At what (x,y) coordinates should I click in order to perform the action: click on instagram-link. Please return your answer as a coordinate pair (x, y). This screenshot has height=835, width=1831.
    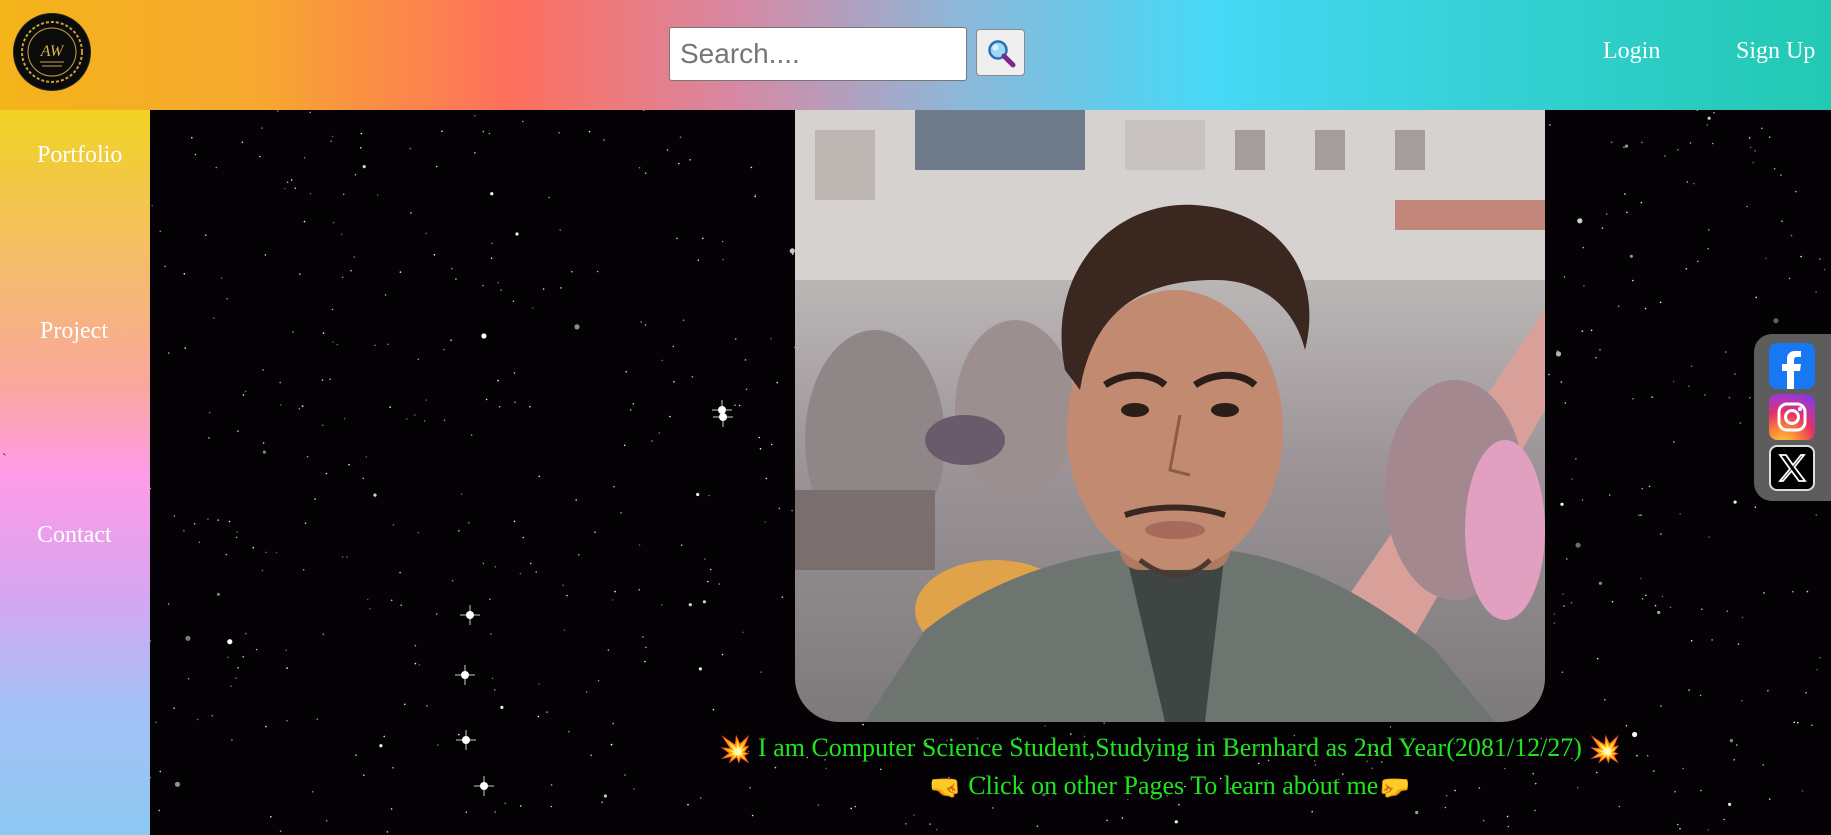
    Looking at the image, I should click on (1792, 417).